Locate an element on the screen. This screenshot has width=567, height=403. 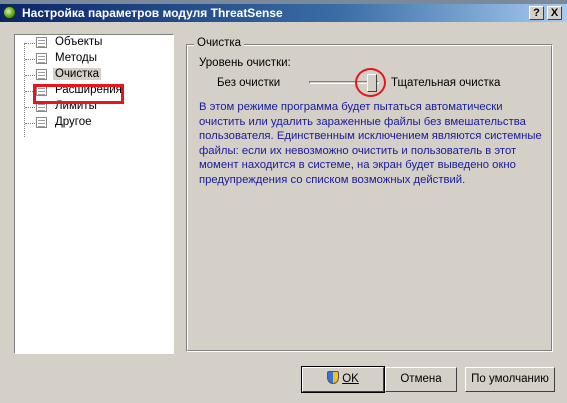
uac-shield-icon is located at coordinates (333, 377).